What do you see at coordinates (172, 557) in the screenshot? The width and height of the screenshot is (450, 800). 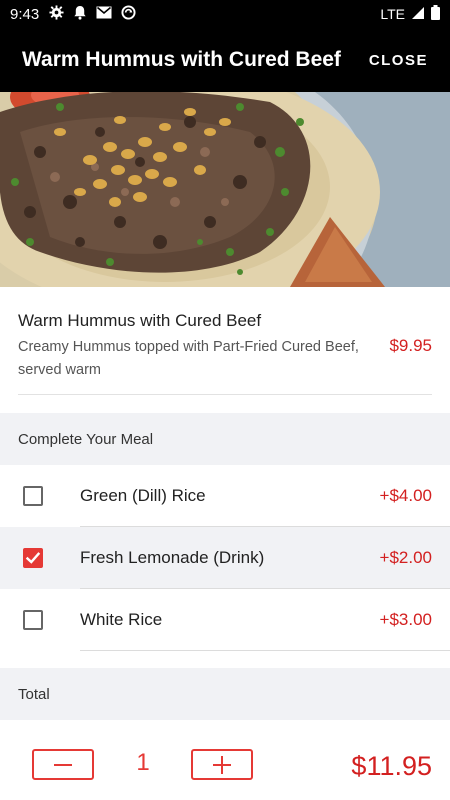 I see `option-label: Fresh Lemonade (Drink)` at bounding box center [172, 557].